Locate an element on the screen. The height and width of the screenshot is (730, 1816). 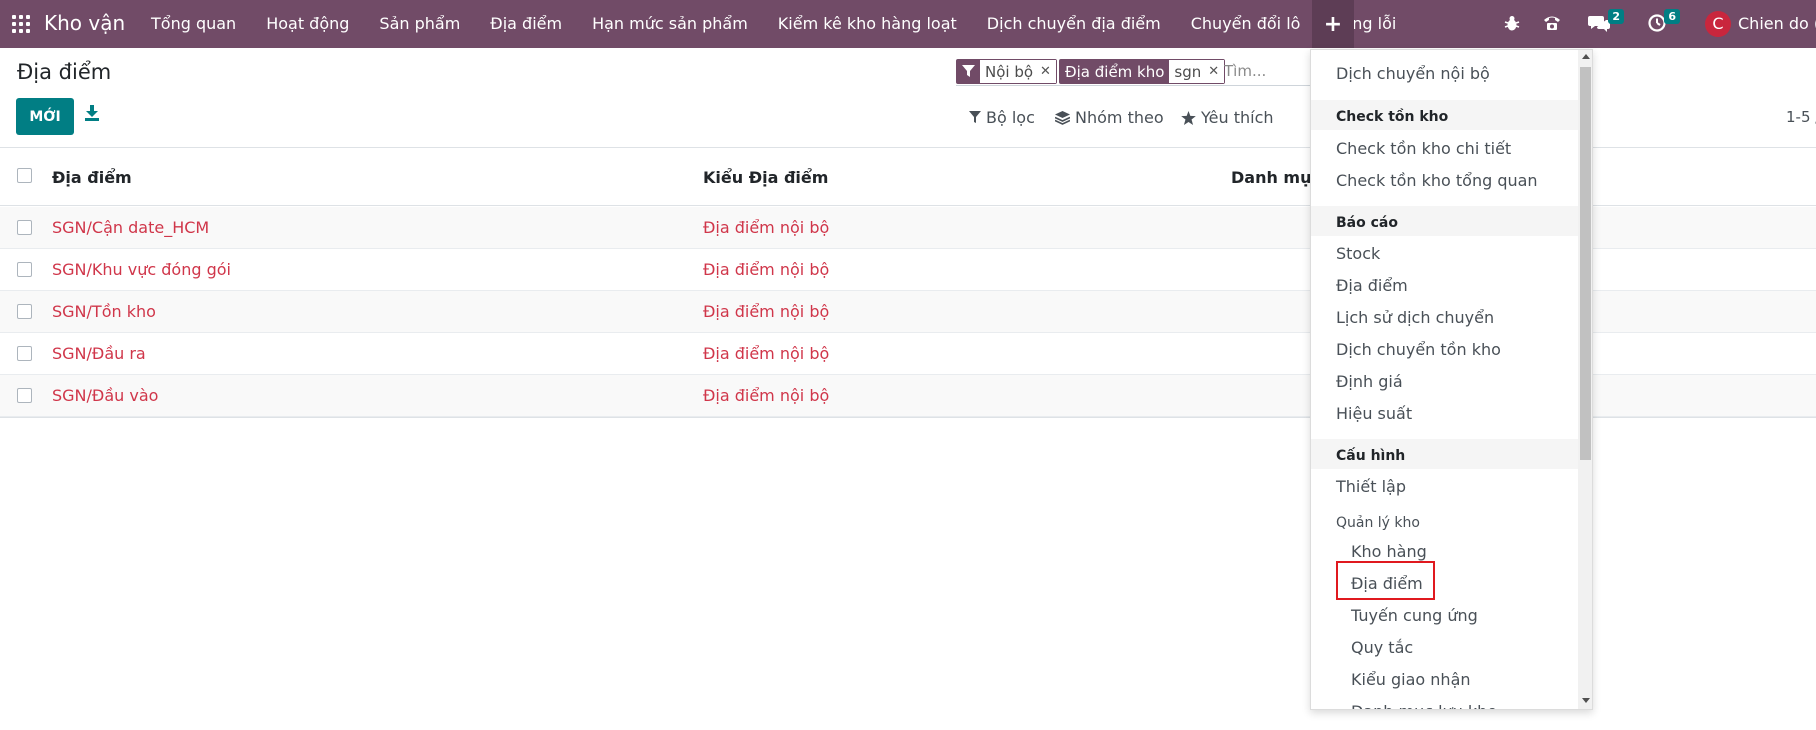
dd-section-config: Cấu hình is located at coordinates (1445, 454).